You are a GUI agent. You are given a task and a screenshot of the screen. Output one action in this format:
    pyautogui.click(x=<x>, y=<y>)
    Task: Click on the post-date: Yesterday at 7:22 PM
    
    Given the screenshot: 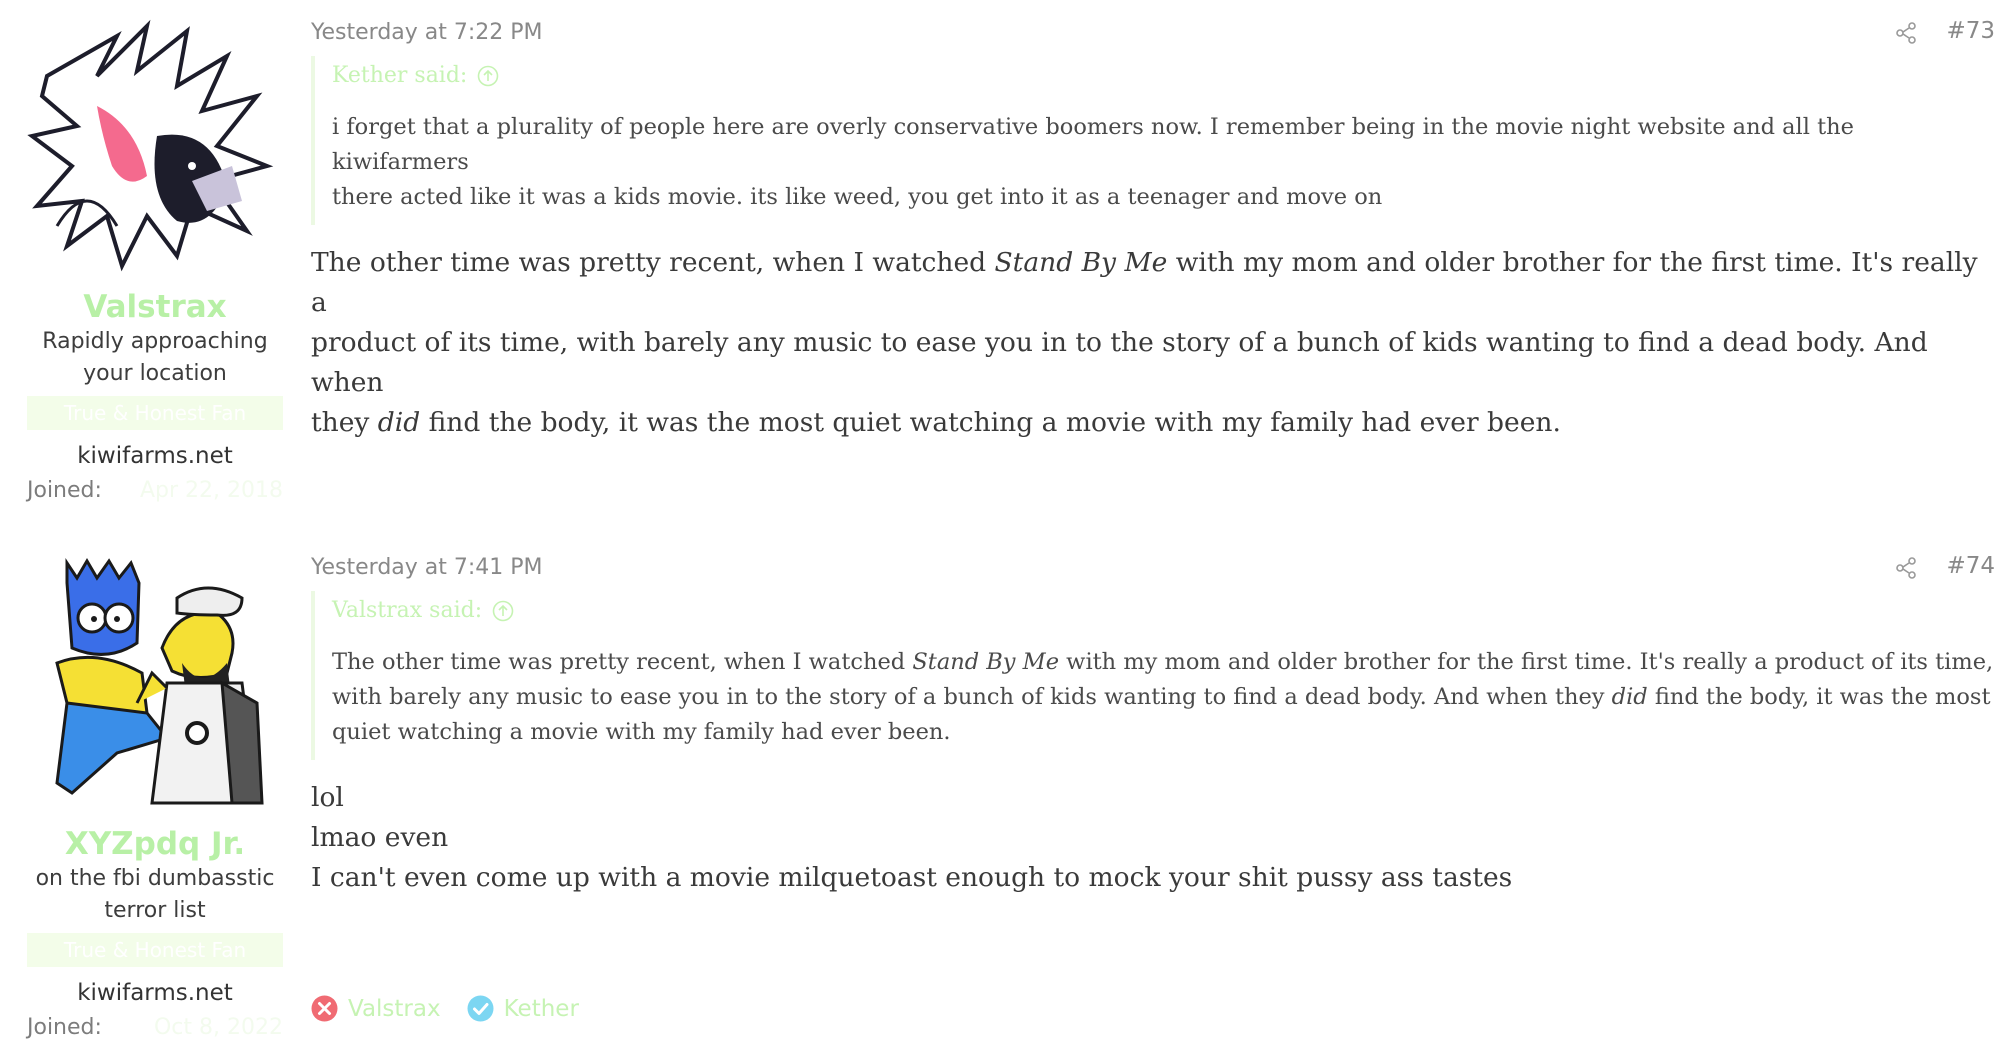 What is the action you would take?
    pyautogui.click(x=427, y=32)
    